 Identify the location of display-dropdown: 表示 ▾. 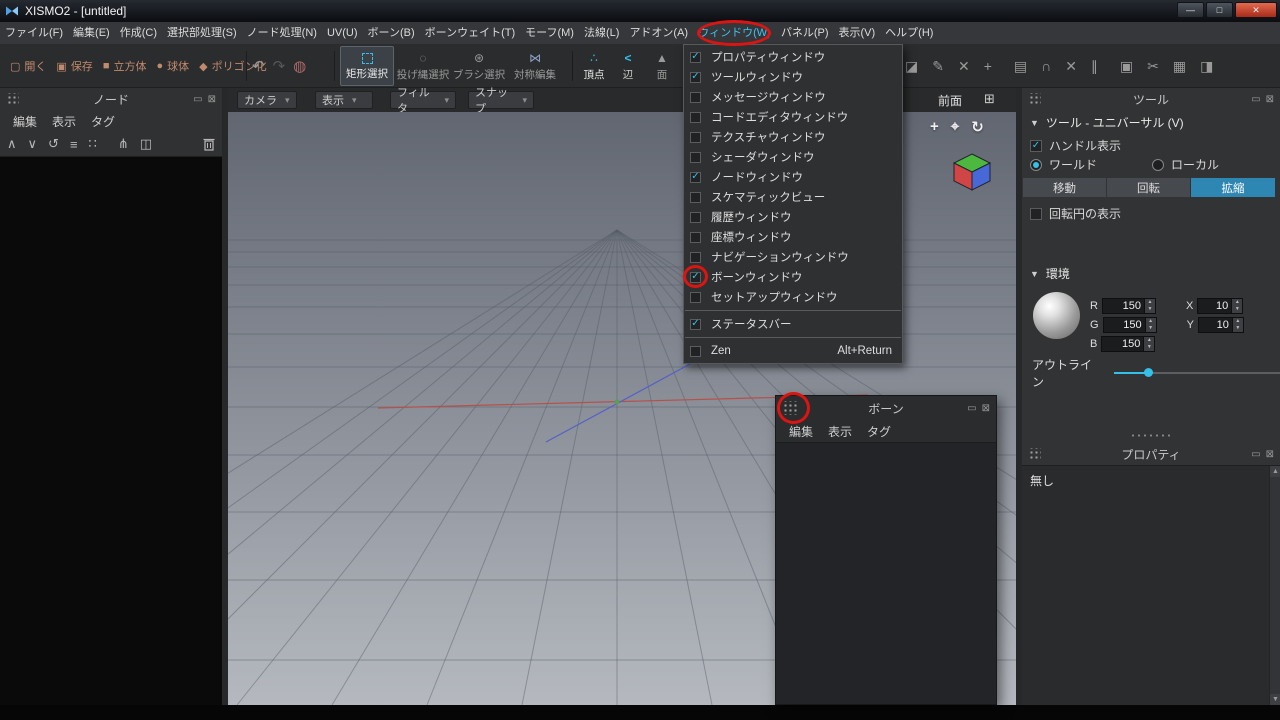
(344, 100).